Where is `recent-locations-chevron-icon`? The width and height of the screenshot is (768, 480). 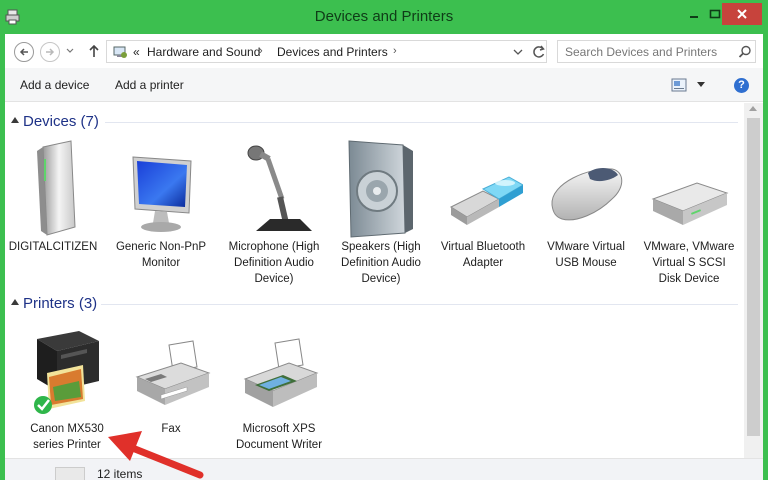 recent-locations-chevron-icon is located at coordinates (70, 51).